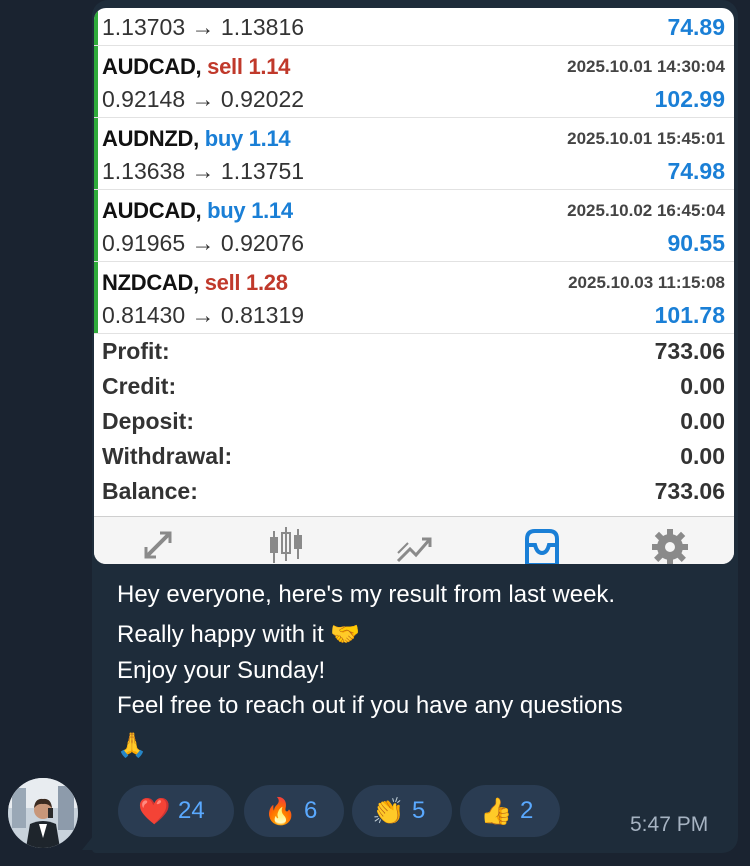  Describe the element at coordinates (542, 544) in the screenshot. I see `history-icon` at that location.